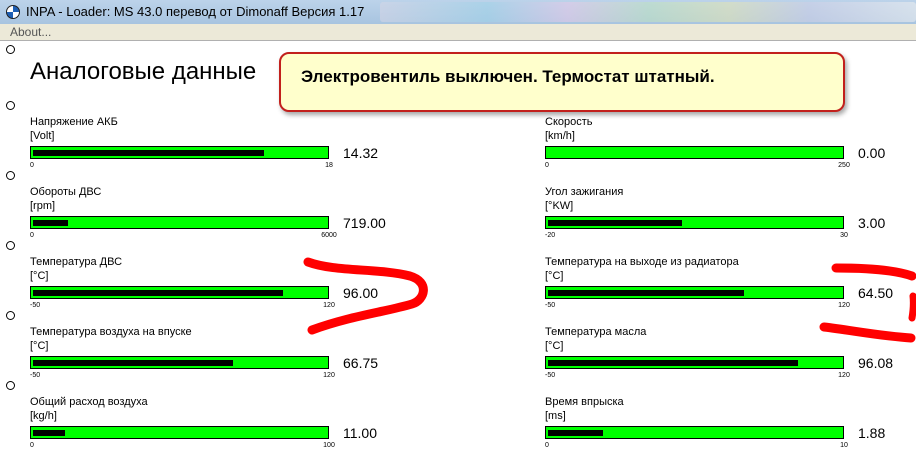 The image size is (916, 470). I want to click on gauge-label: Время впрыска, so click(584, 402).